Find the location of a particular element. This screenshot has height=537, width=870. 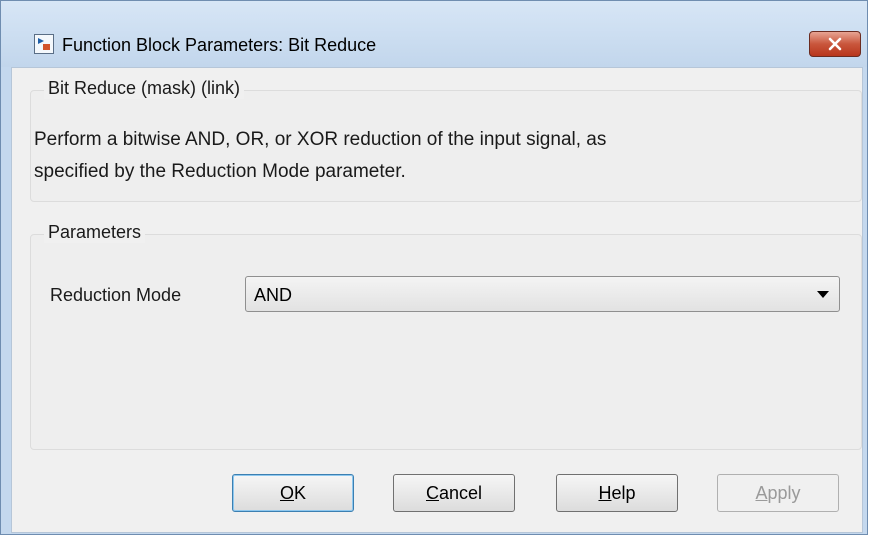

apply-mnemonic: A is located at coordinates (761, 492).